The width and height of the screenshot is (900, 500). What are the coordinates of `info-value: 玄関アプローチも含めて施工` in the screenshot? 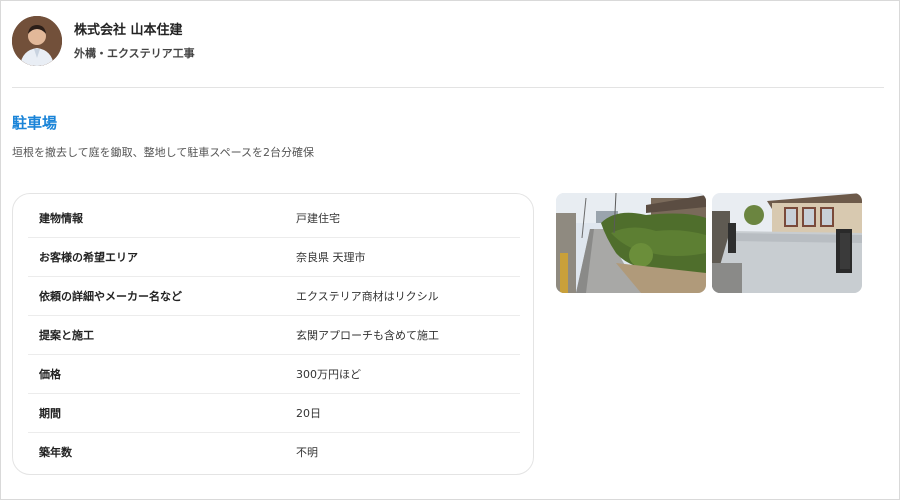 It's located at (367, 335).